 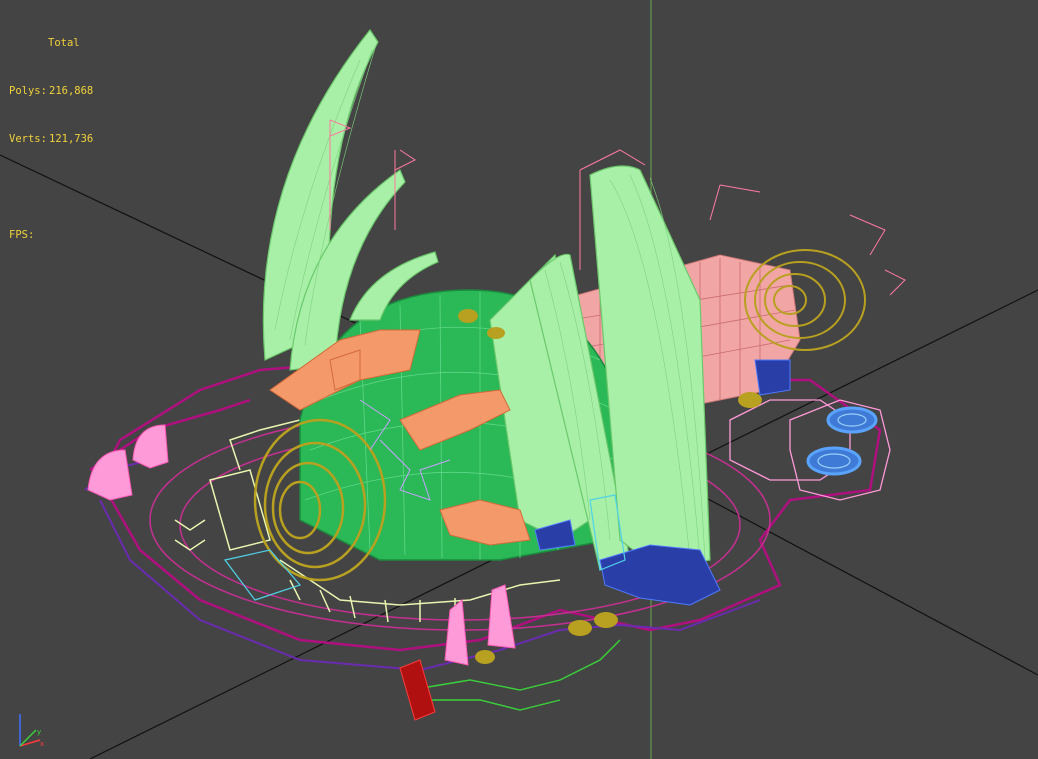 What do you see at coordinates (71, 139) in the screenshot?
I see `verts-value: 121,736` at bounding box center [71, 139].